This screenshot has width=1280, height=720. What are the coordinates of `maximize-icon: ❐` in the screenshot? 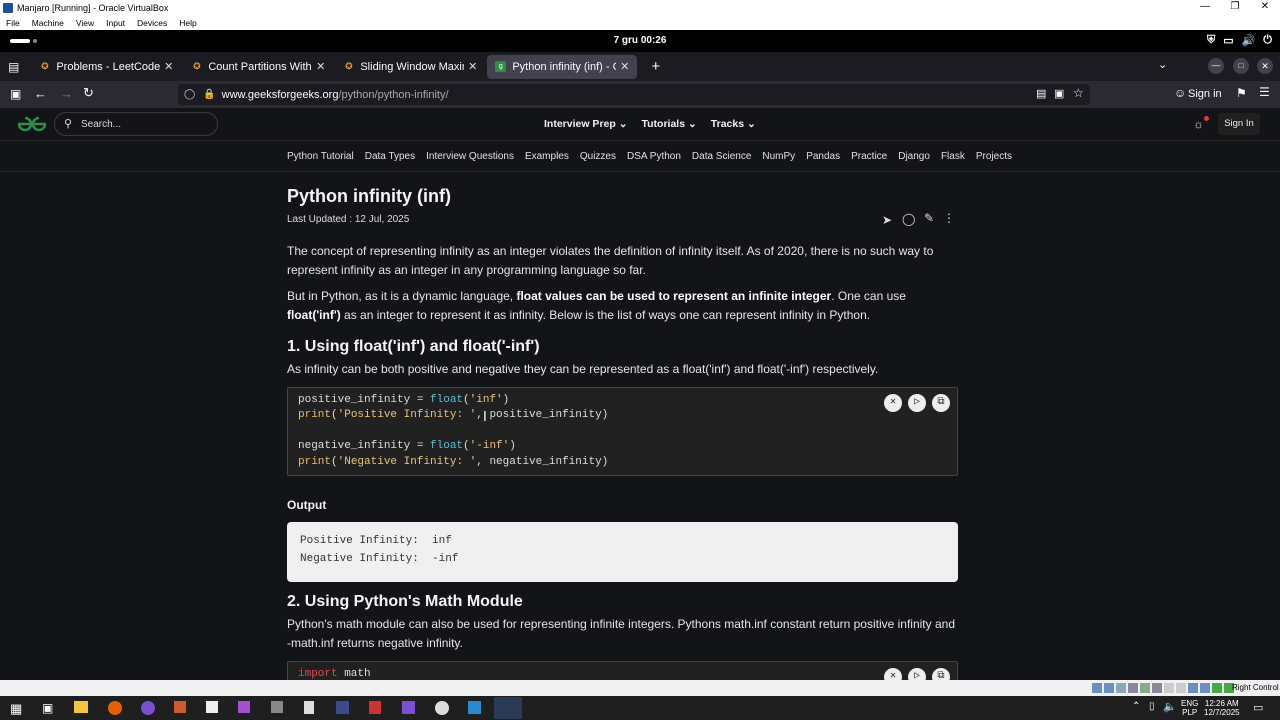 It's located at (1235, 8).